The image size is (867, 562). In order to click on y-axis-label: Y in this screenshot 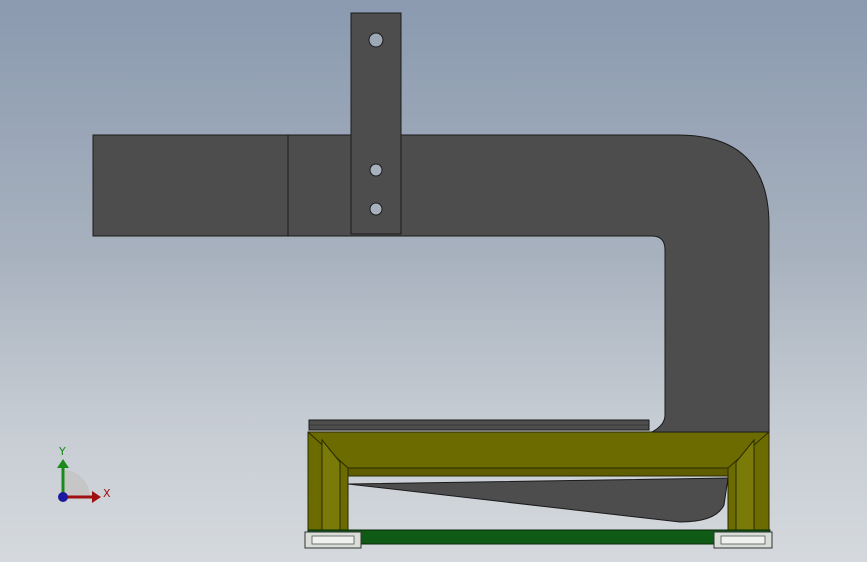, I will do `click(62, 451)`.